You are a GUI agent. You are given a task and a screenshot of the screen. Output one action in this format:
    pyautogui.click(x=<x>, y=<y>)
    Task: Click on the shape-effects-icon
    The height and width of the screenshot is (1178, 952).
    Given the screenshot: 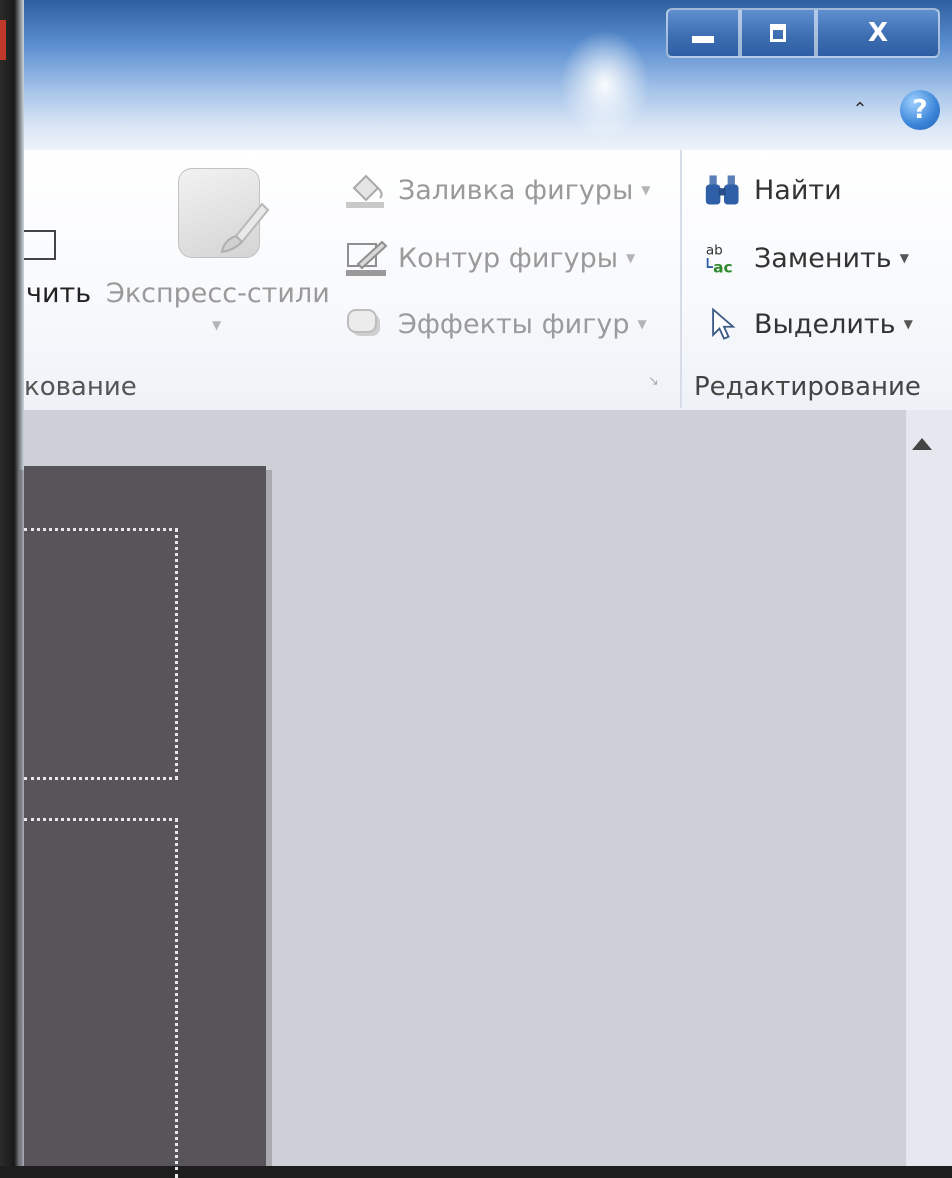 What is the action you would take?
    pyautogui.click(x=363, y=322)
    